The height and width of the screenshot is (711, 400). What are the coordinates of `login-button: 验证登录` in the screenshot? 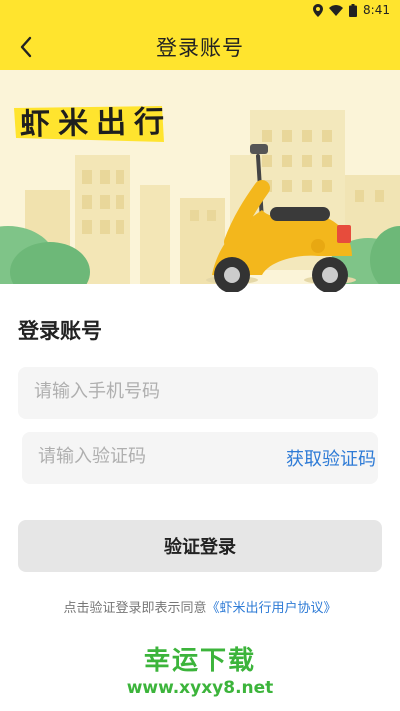 It's located at (200, 546).